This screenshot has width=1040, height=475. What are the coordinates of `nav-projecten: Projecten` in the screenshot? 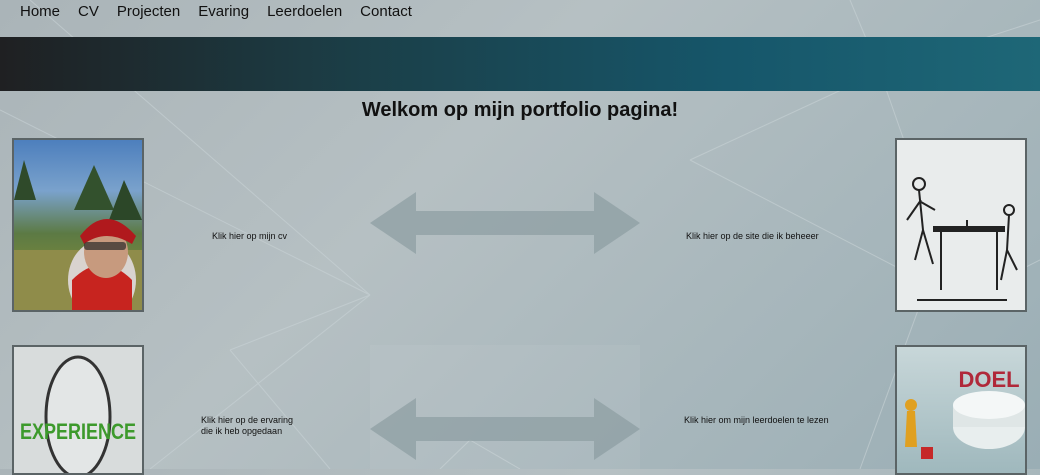 It's located at (148, 10).